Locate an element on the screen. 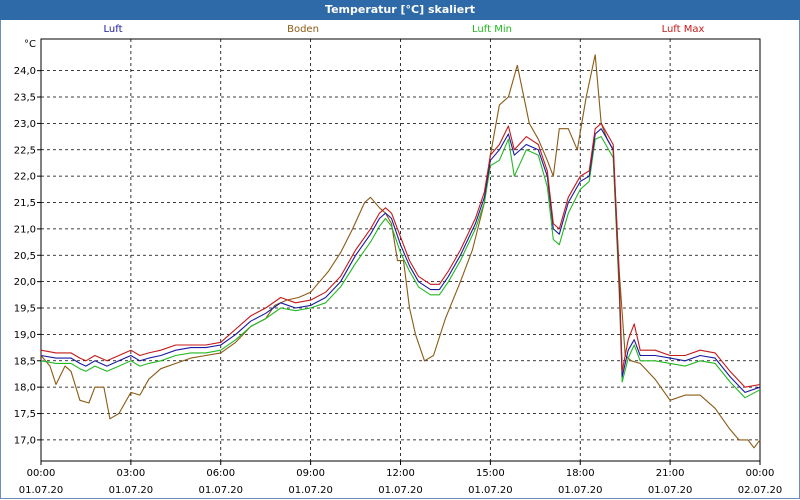 This screenshot has width=800, height=500. y-tick-label: 20,0 is located at coordinates (25, 282).